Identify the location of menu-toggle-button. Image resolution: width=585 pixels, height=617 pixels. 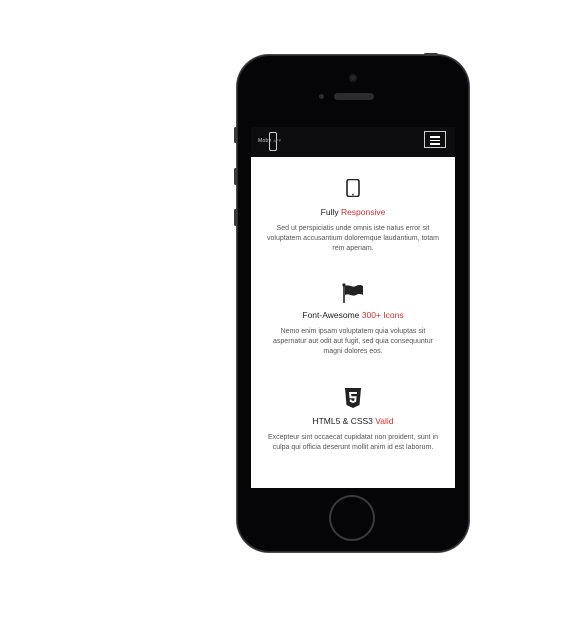
(435, 139).